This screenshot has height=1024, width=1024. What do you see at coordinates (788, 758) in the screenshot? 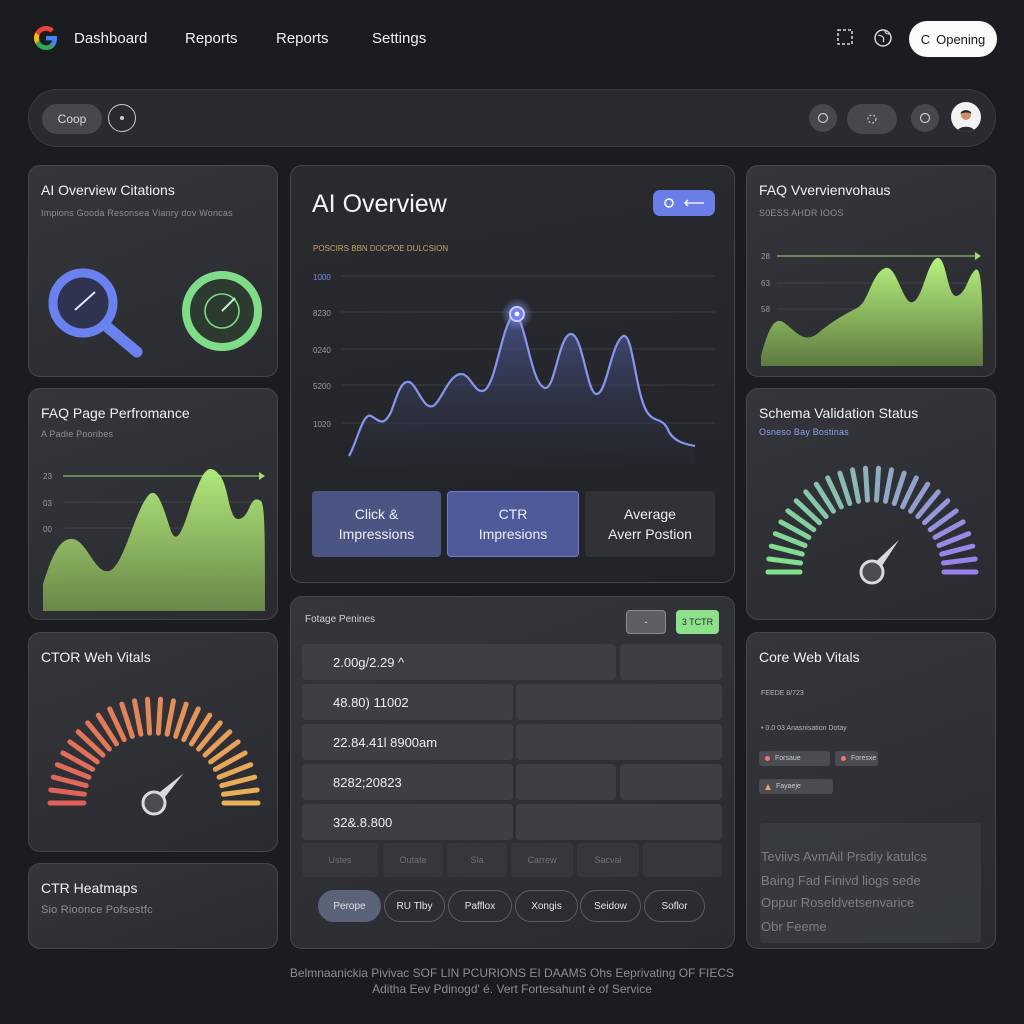
I see `badge-label: Forsaue` at bounding box center [788, 758].